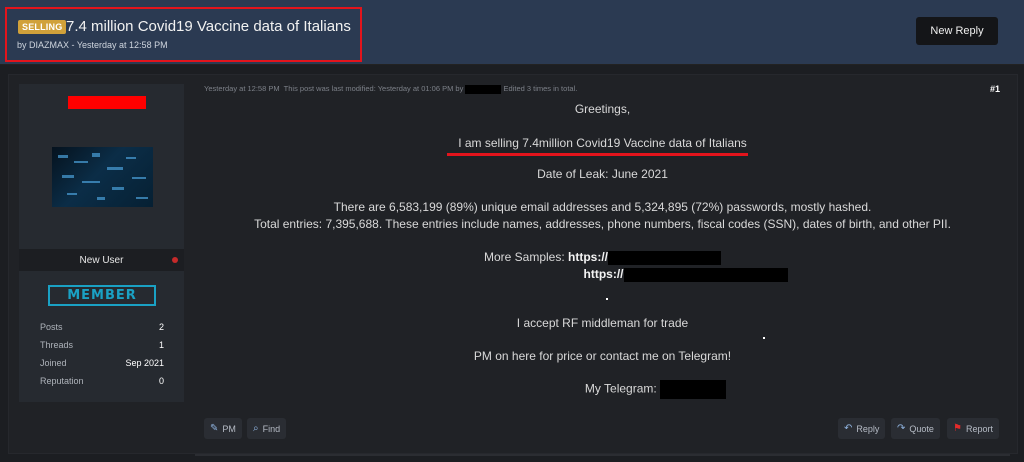 The height and width of the screenshot is (462, 1024). I want to click on stat-value: 2, so click(161, 327).